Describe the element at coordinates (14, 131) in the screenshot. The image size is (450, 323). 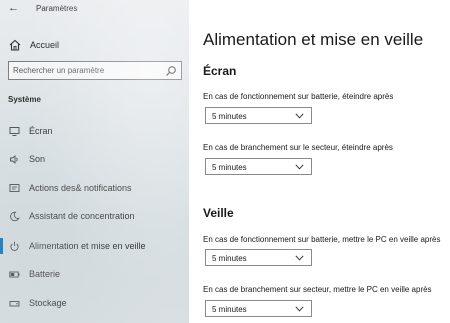
I see `monitor-icon` at that location.